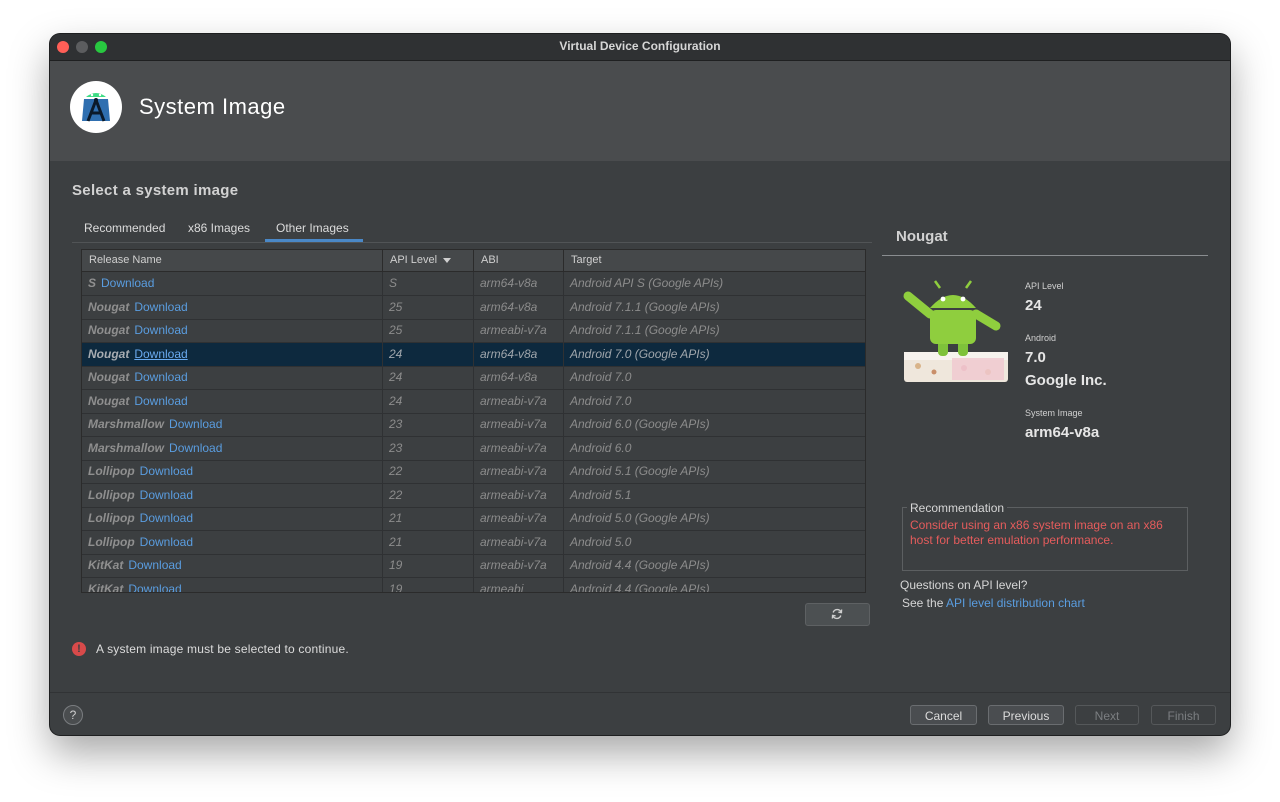 The width and height of the screenshot is (1280, 802). What do you see at coordinates (428, 518) in the screenshot?
I see `api-level-cell: 21` at bounding box center [428, 518].